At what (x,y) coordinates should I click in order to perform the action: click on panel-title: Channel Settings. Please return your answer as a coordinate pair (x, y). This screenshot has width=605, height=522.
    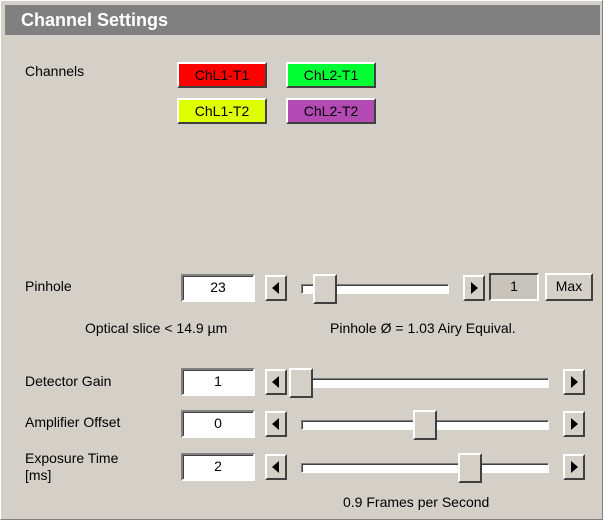
    Looking at the image, I should click on (302, 20).